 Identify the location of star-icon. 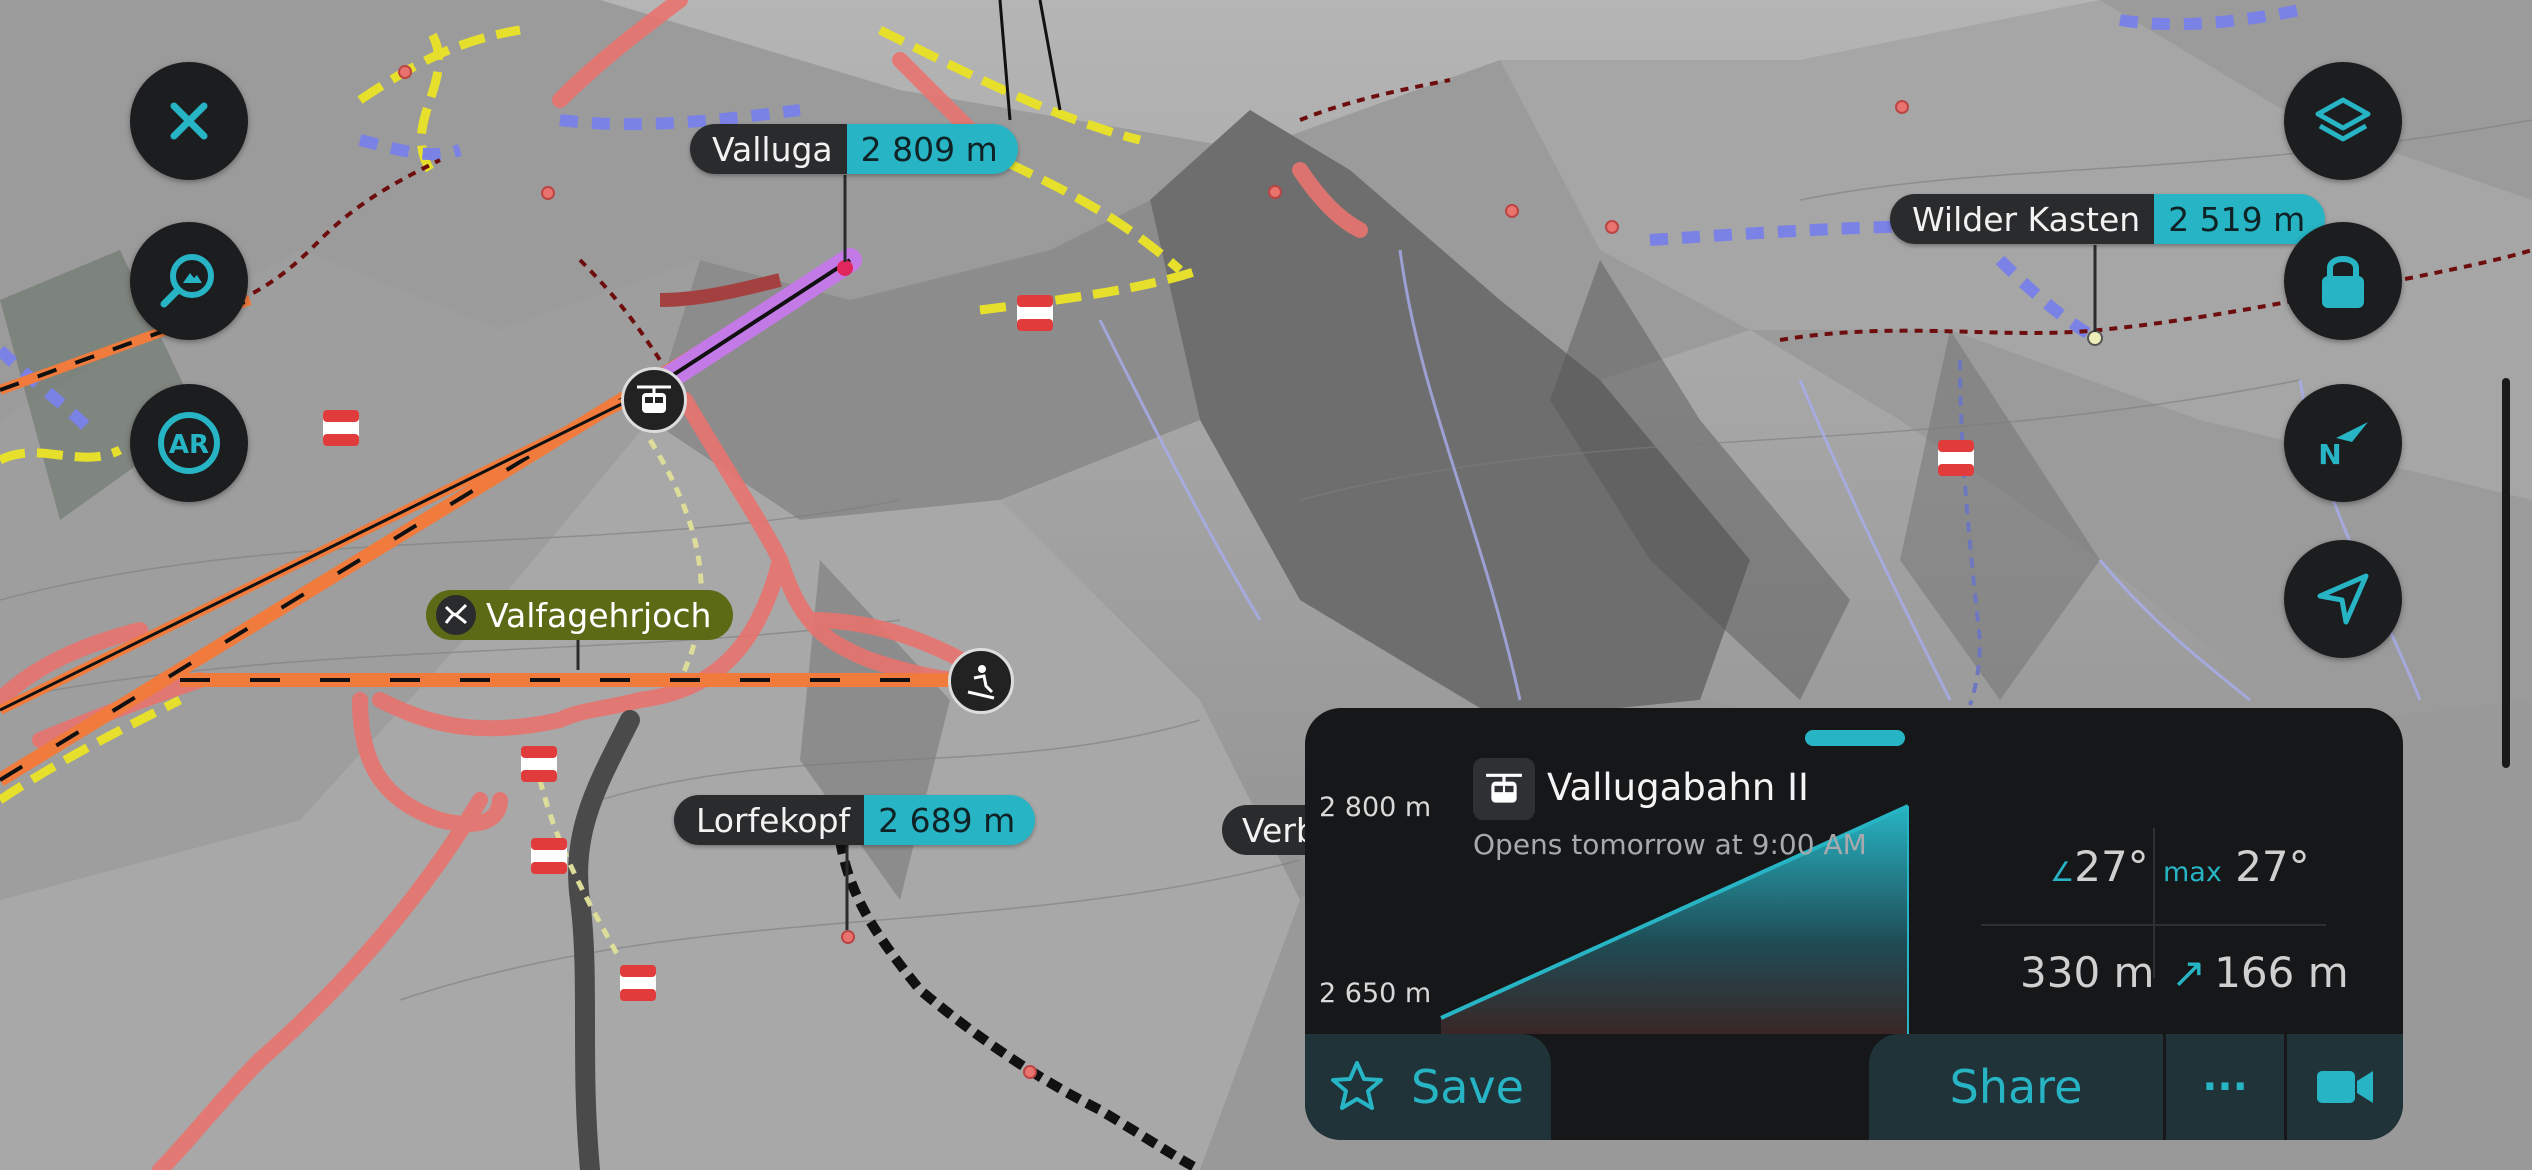
(1357, 1085).